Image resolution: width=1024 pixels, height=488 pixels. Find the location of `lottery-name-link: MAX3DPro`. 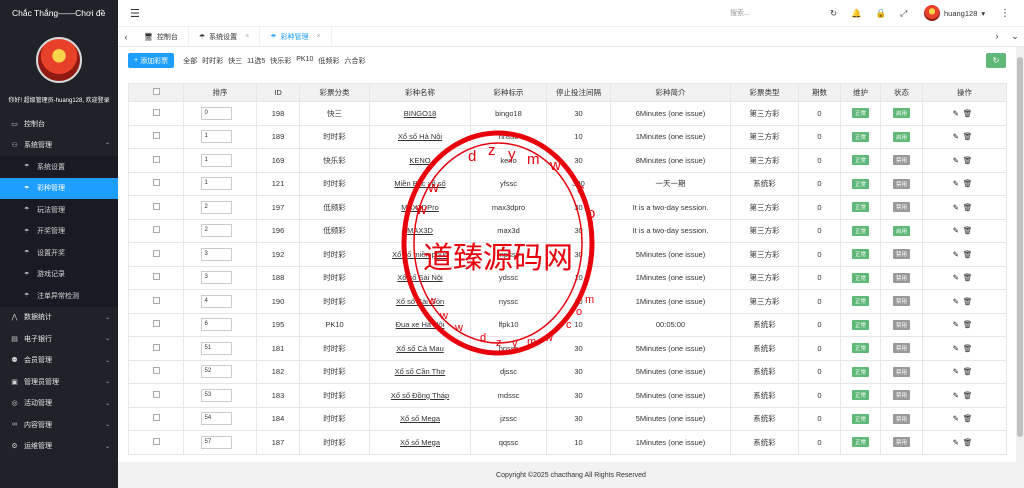

lottery-name-link: MAX3DPro is located at coordinates (420, 207).